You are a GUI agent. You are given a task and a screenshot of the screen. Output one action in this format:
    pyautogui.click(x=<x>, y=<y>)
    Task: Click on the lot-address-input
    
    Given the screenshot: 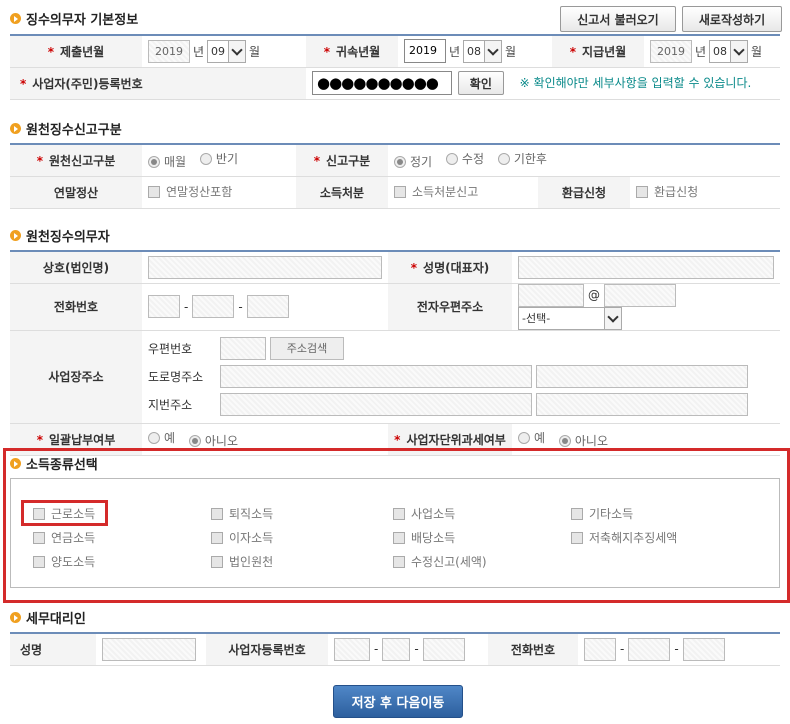 What is the action you would take?
    pyautogui.click(x=376, y=404)
    